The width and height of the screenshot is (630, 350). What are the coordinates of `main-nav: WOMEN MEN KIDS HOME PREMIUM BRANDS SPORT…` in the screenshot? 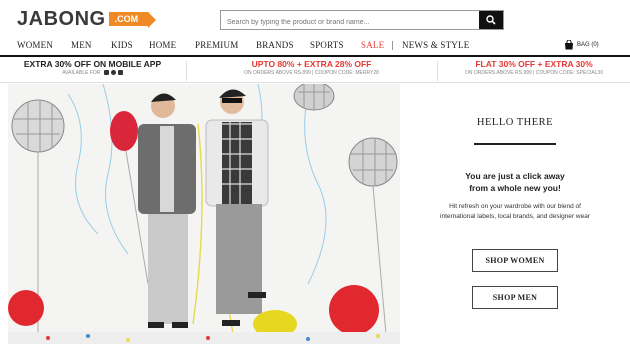 It's located at (315, 46).